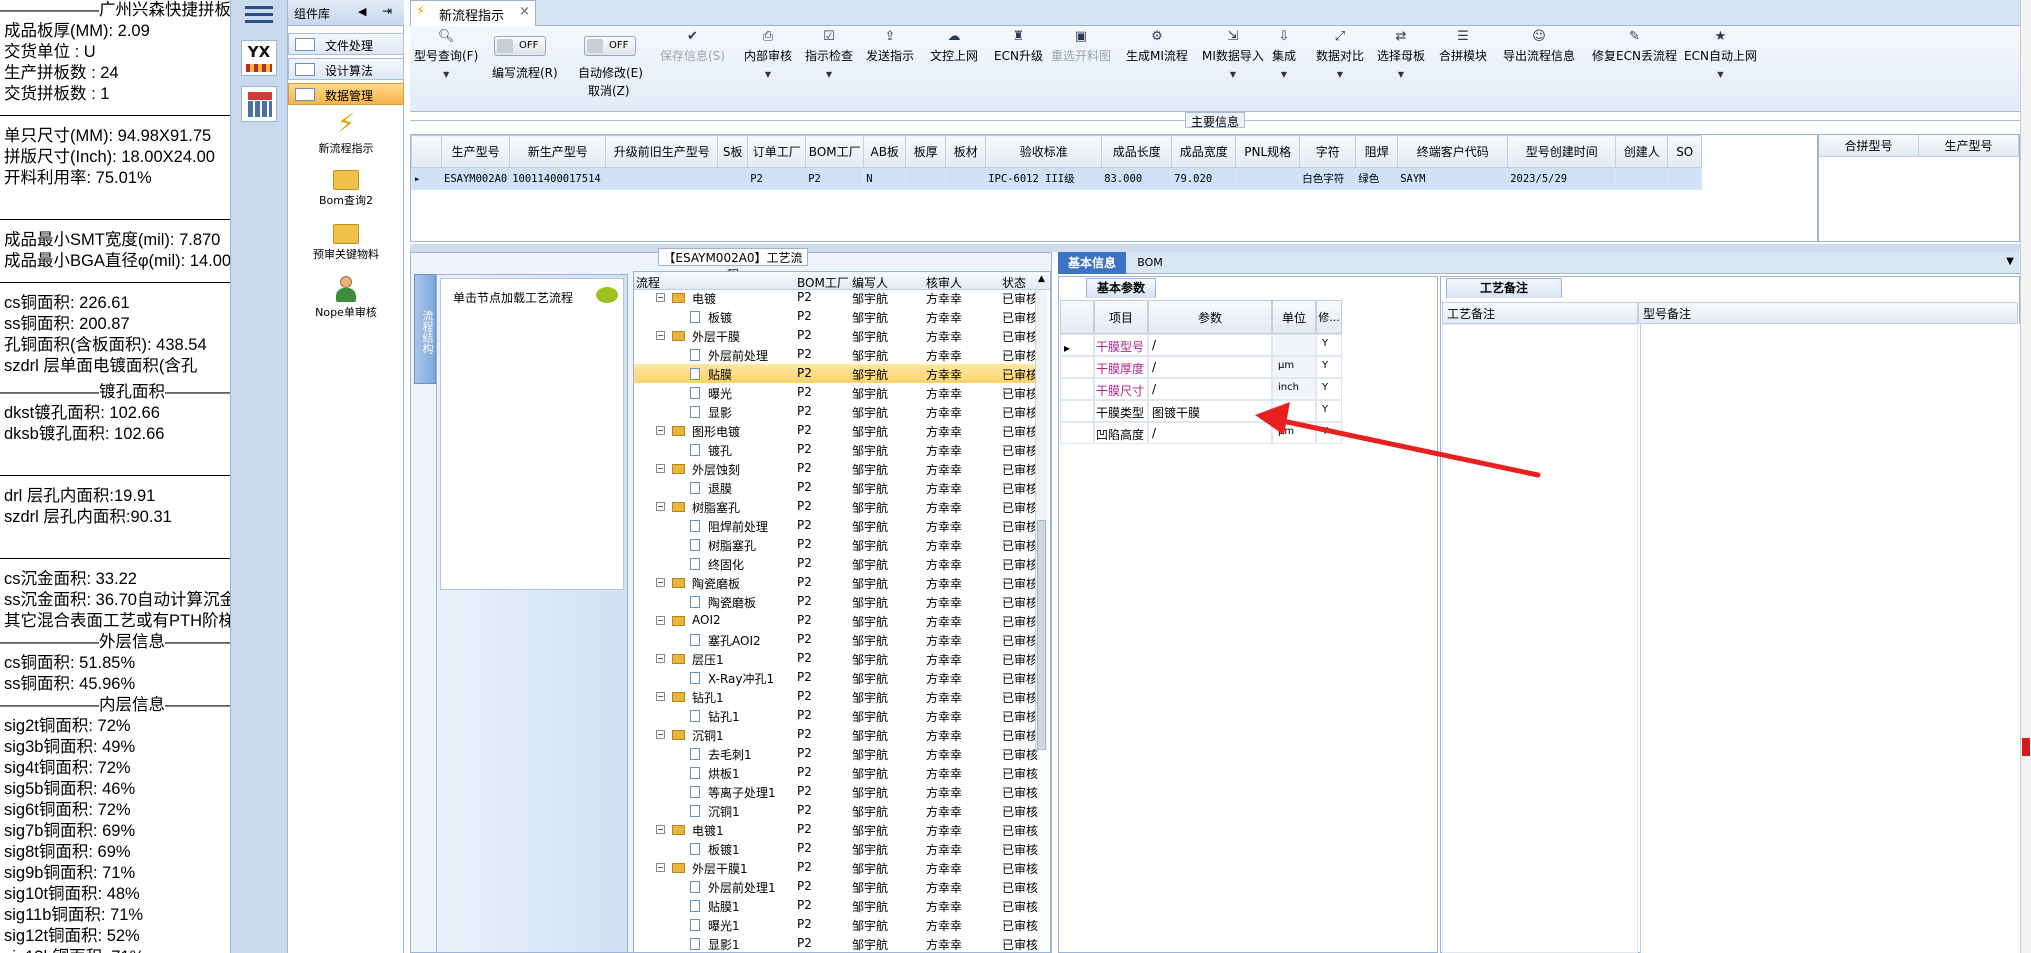 The height and width of the screenshot is (953, 2031). Describe the element at coordinates (1453, 151) in the screenshot. I see `column-header: 终端客户代码` at that location.